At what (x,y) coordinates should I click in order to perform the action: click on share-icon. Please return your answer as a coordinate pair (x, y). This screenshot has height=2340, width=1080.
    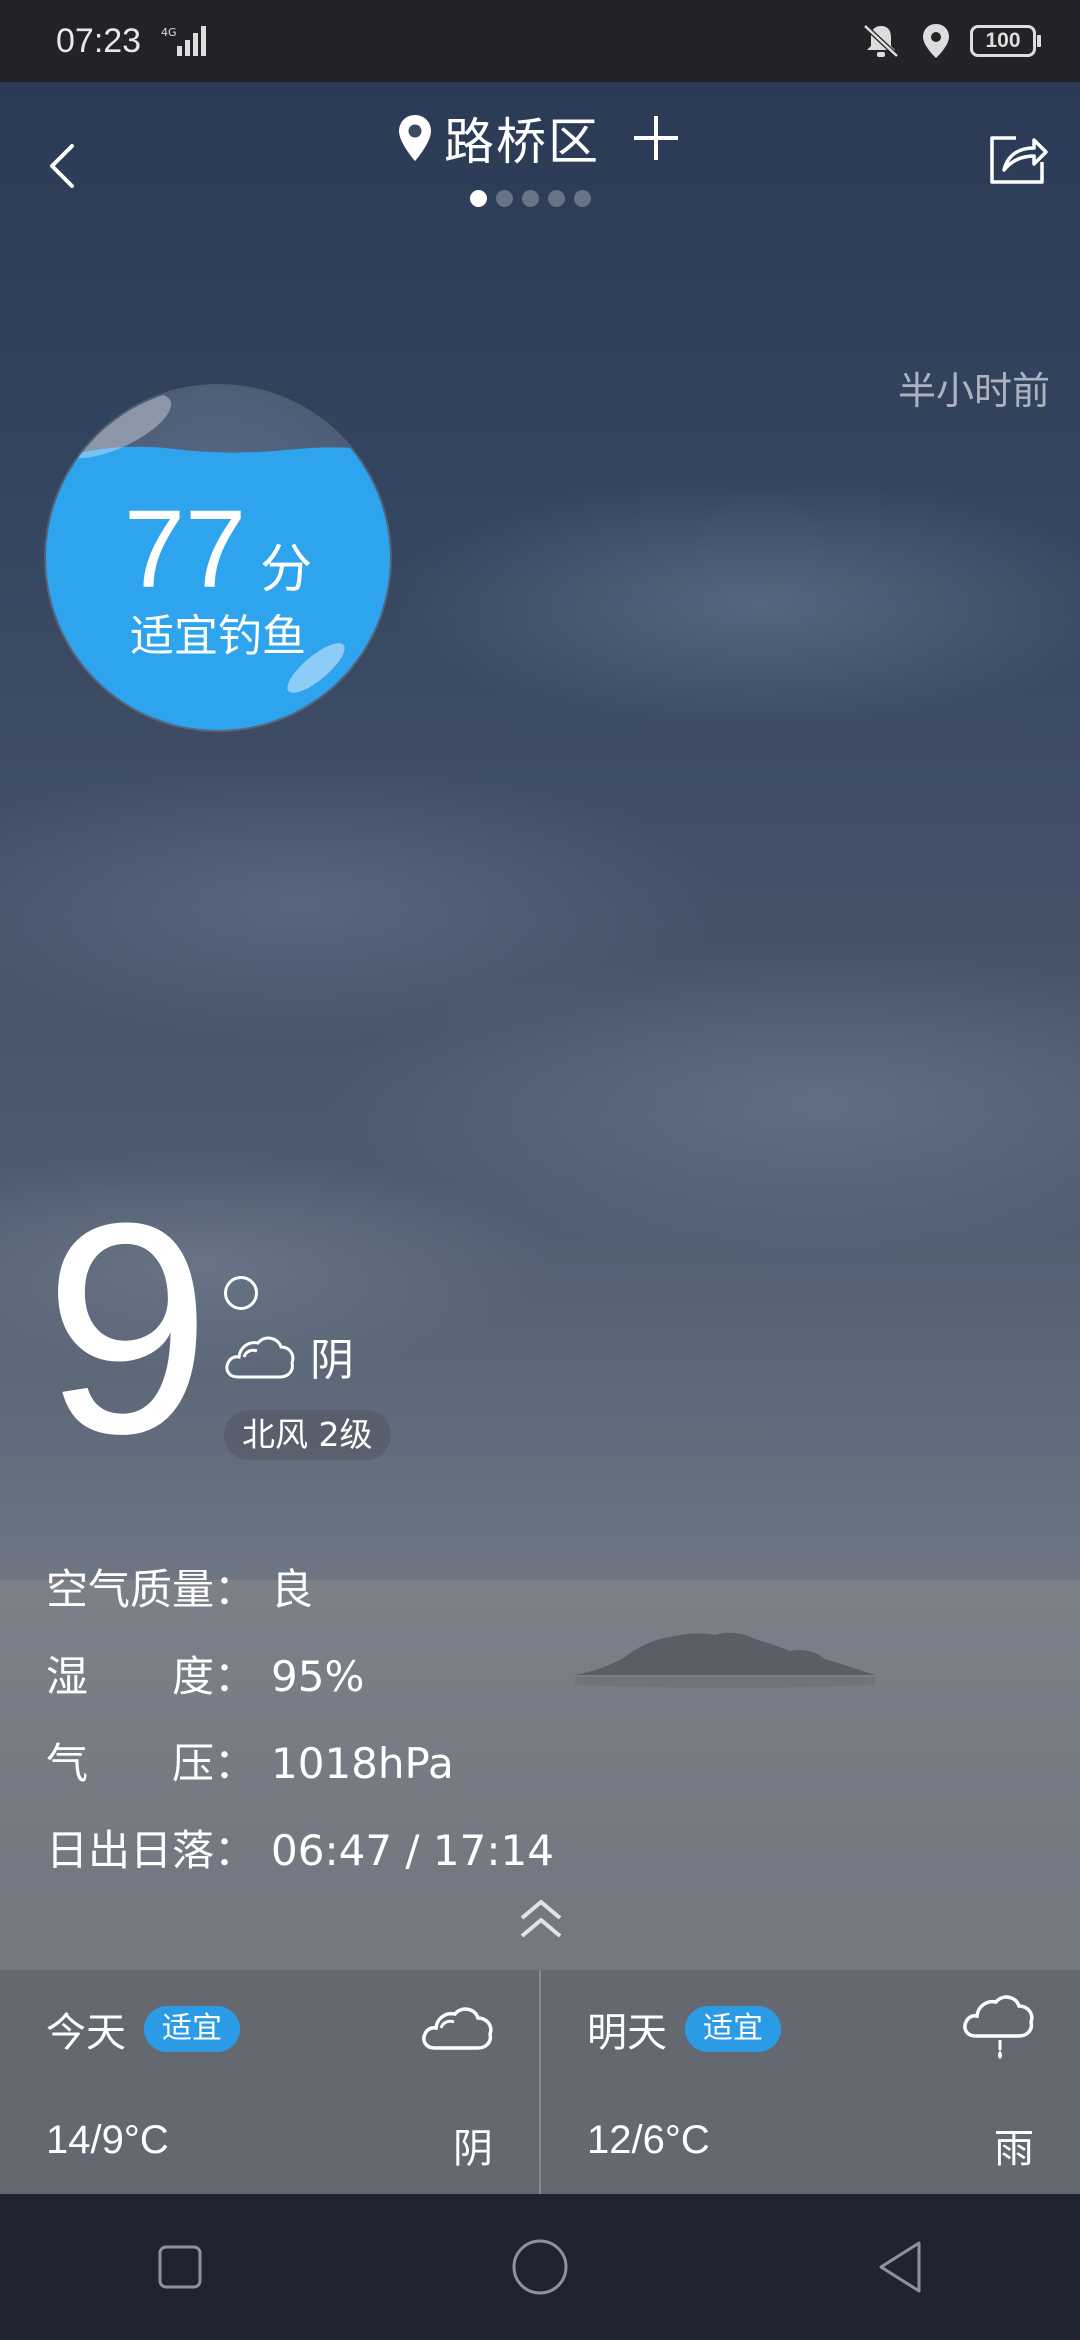
    Looking at the image, I should click on (1018, 158).